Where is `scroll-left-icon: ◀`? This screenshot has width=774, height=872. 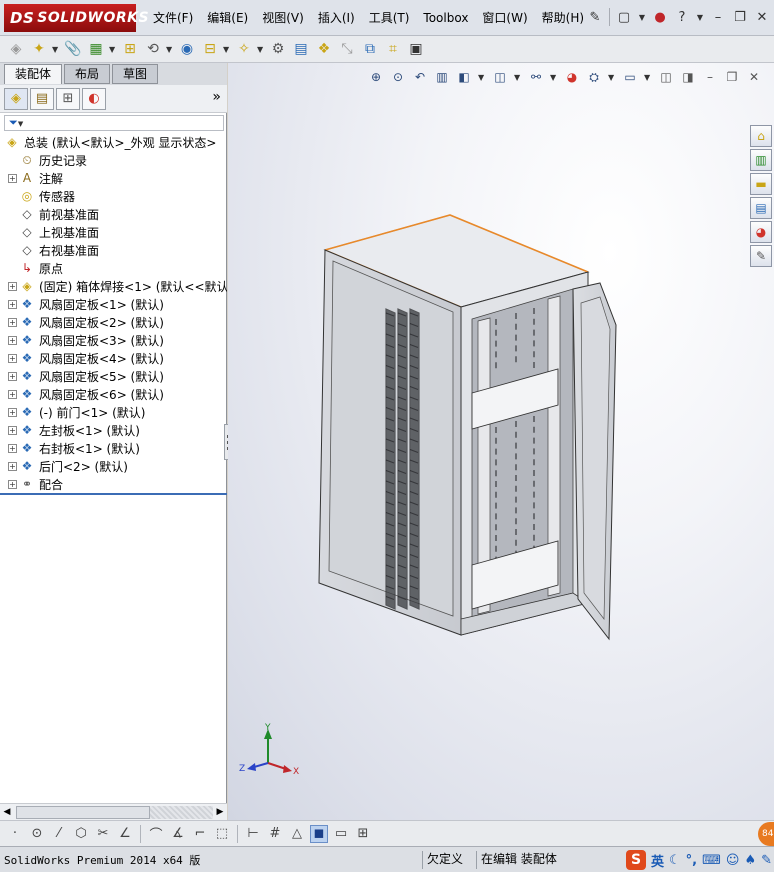
scroll-left-icon: ◀ is located at coordinates (7, 812).